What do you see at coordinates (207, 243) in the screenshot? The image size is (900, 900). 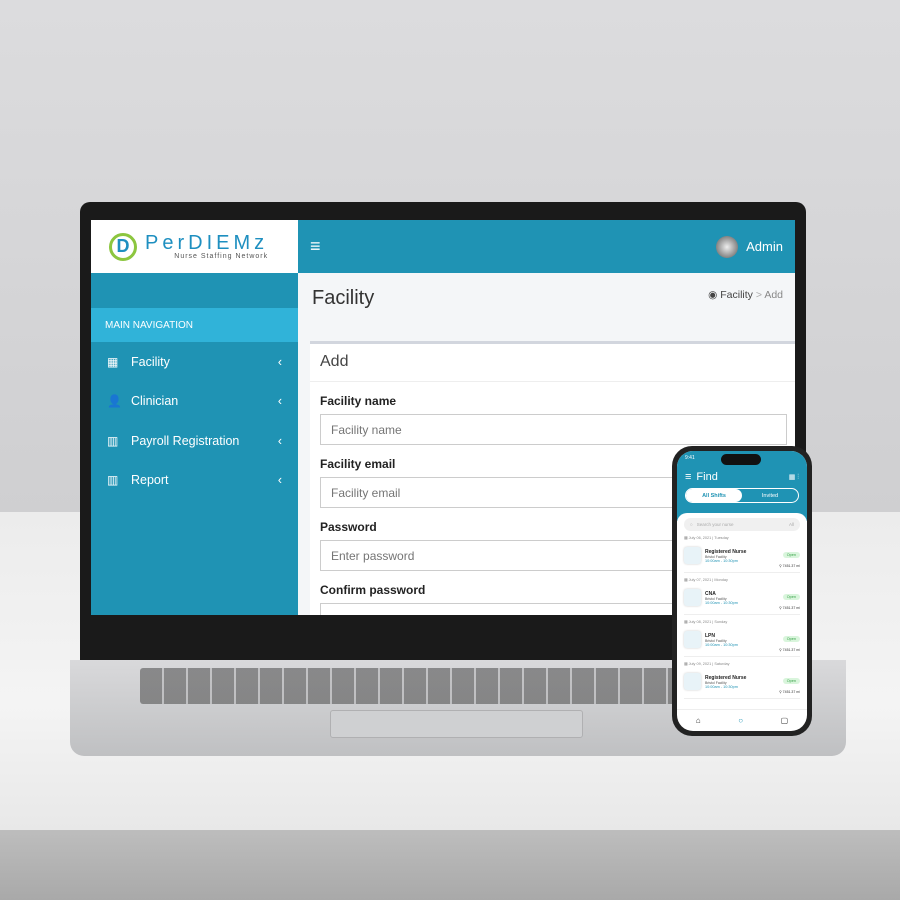 I see `brand-name: PerDIEMz` at bounding box center [207, 243].